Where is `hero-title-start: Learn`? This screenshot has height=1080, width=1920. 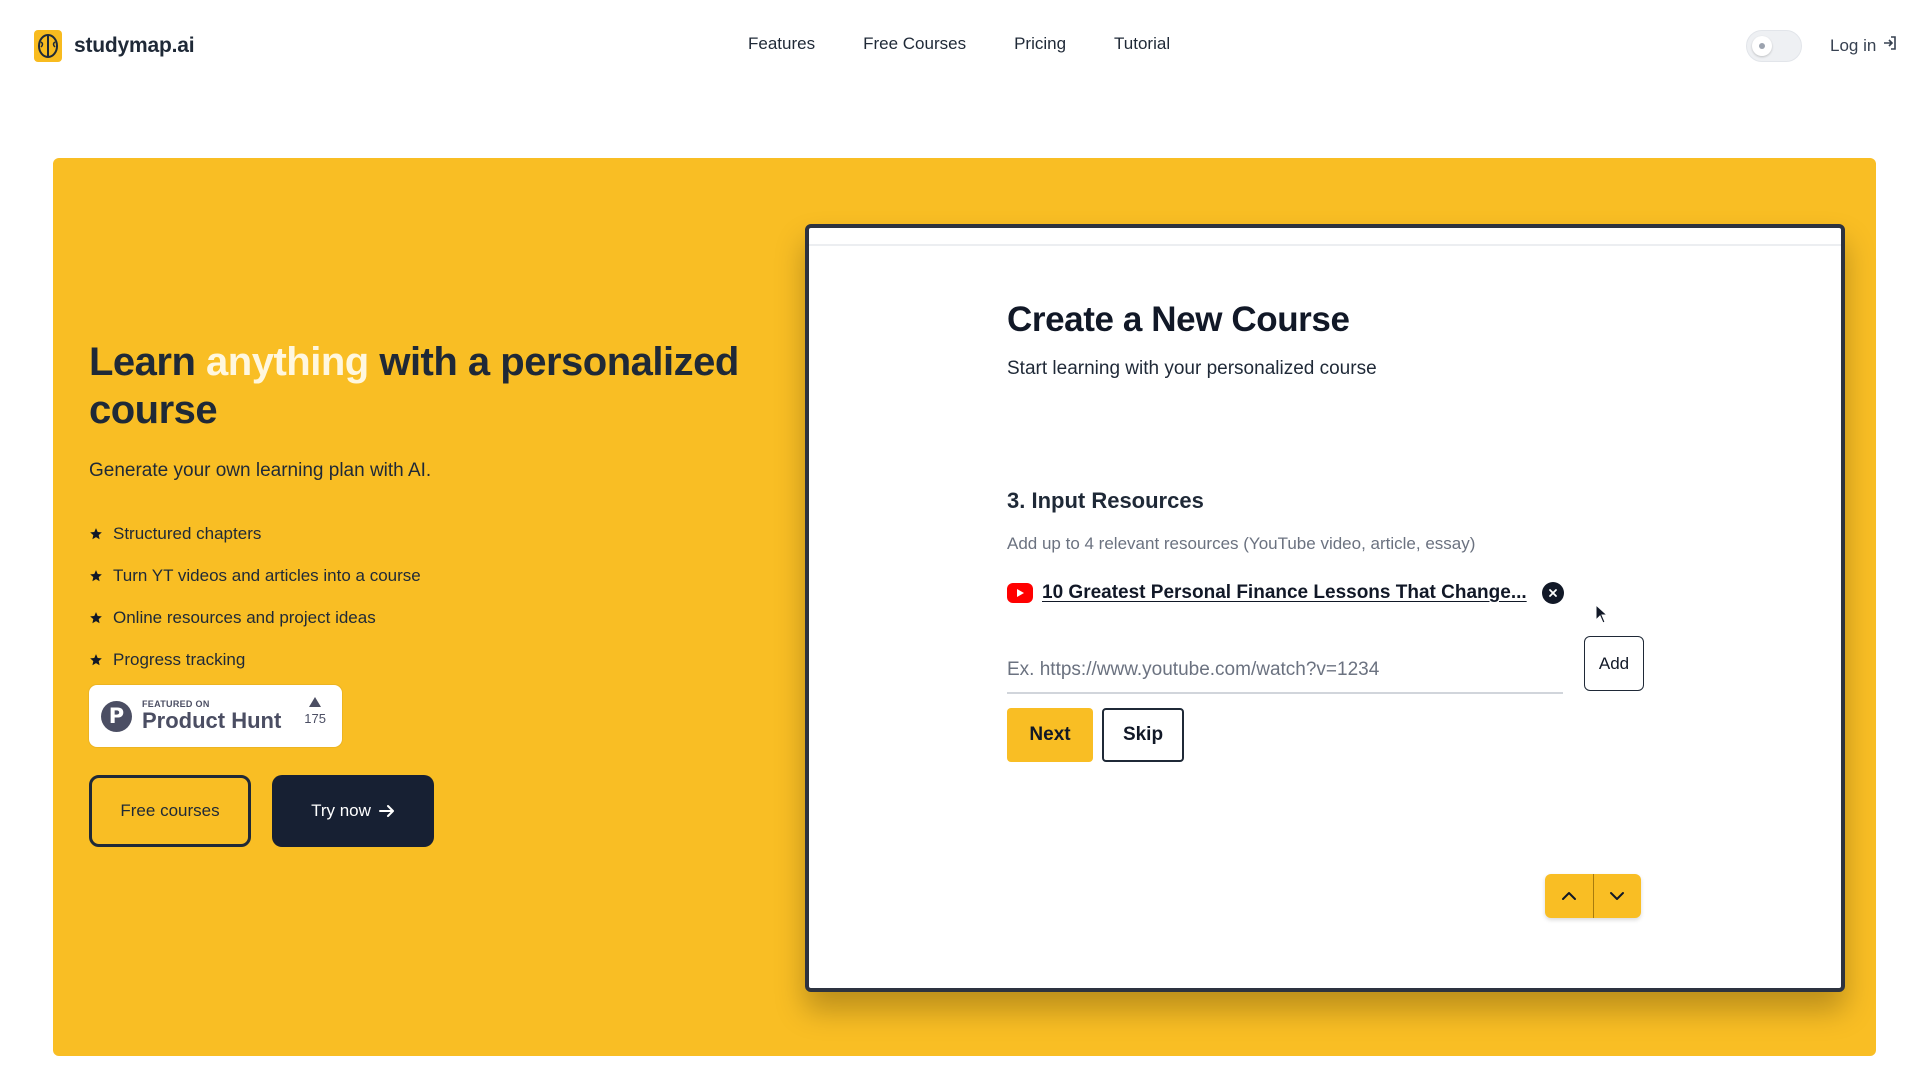
hero-title-start: Learn is located at coordinates (148, 362).